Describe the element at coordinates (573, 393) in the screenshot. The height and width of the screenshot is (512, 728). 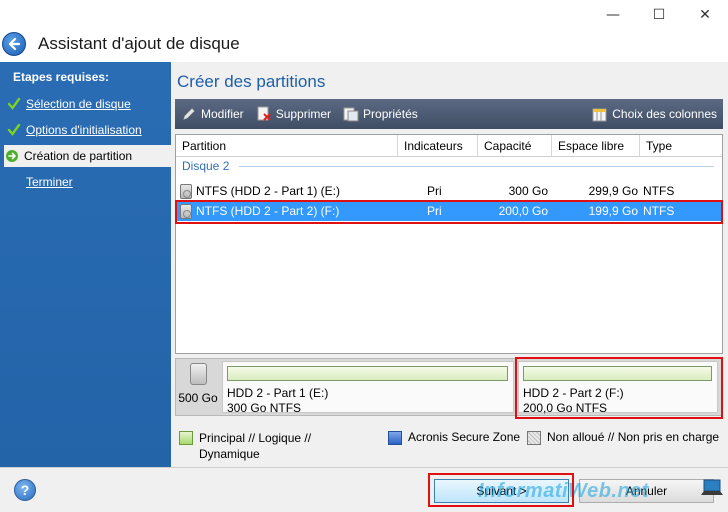
I see `disk-map-partition-name: HDD 2 - Part 2 (F:)` at that location.